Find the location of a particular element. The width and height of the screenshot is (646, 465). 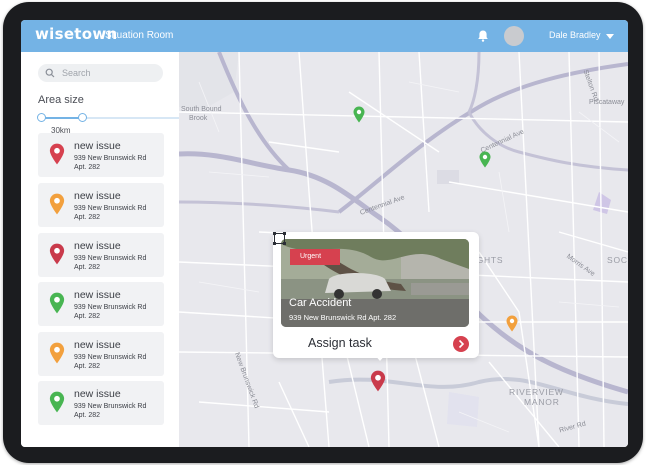

assign-task-label: Assign task is located at coordinates (340, 343).